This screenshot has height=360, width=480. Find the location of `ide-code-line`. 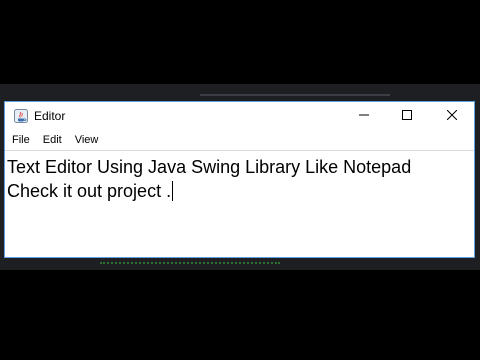

ide-code-line is located at coordinates (295, 91).